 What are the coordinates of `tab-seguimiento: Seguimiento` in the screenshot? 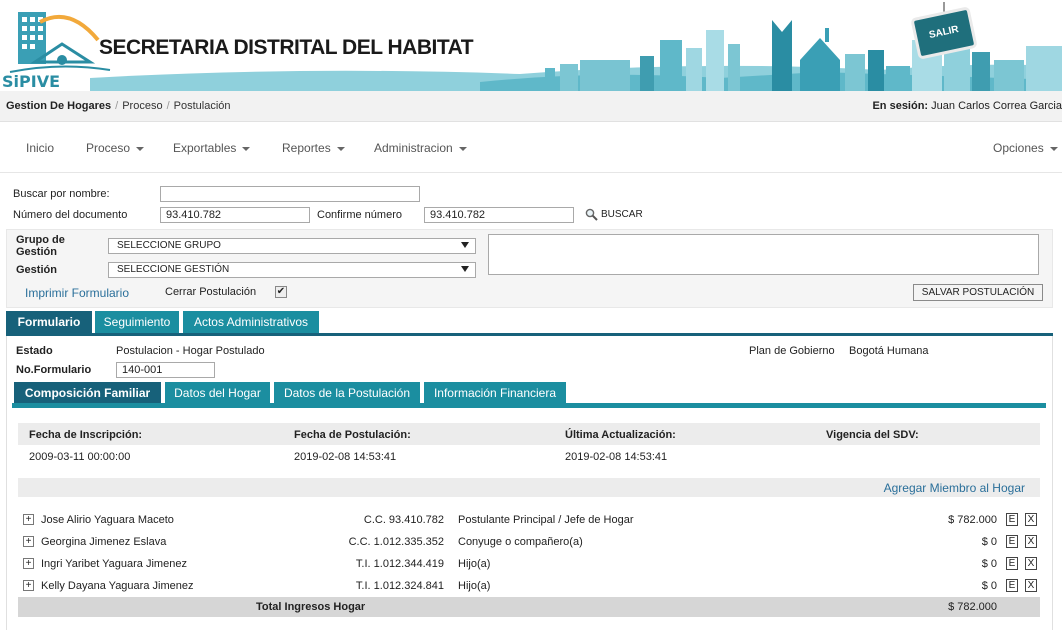 It's located at (137, 322).